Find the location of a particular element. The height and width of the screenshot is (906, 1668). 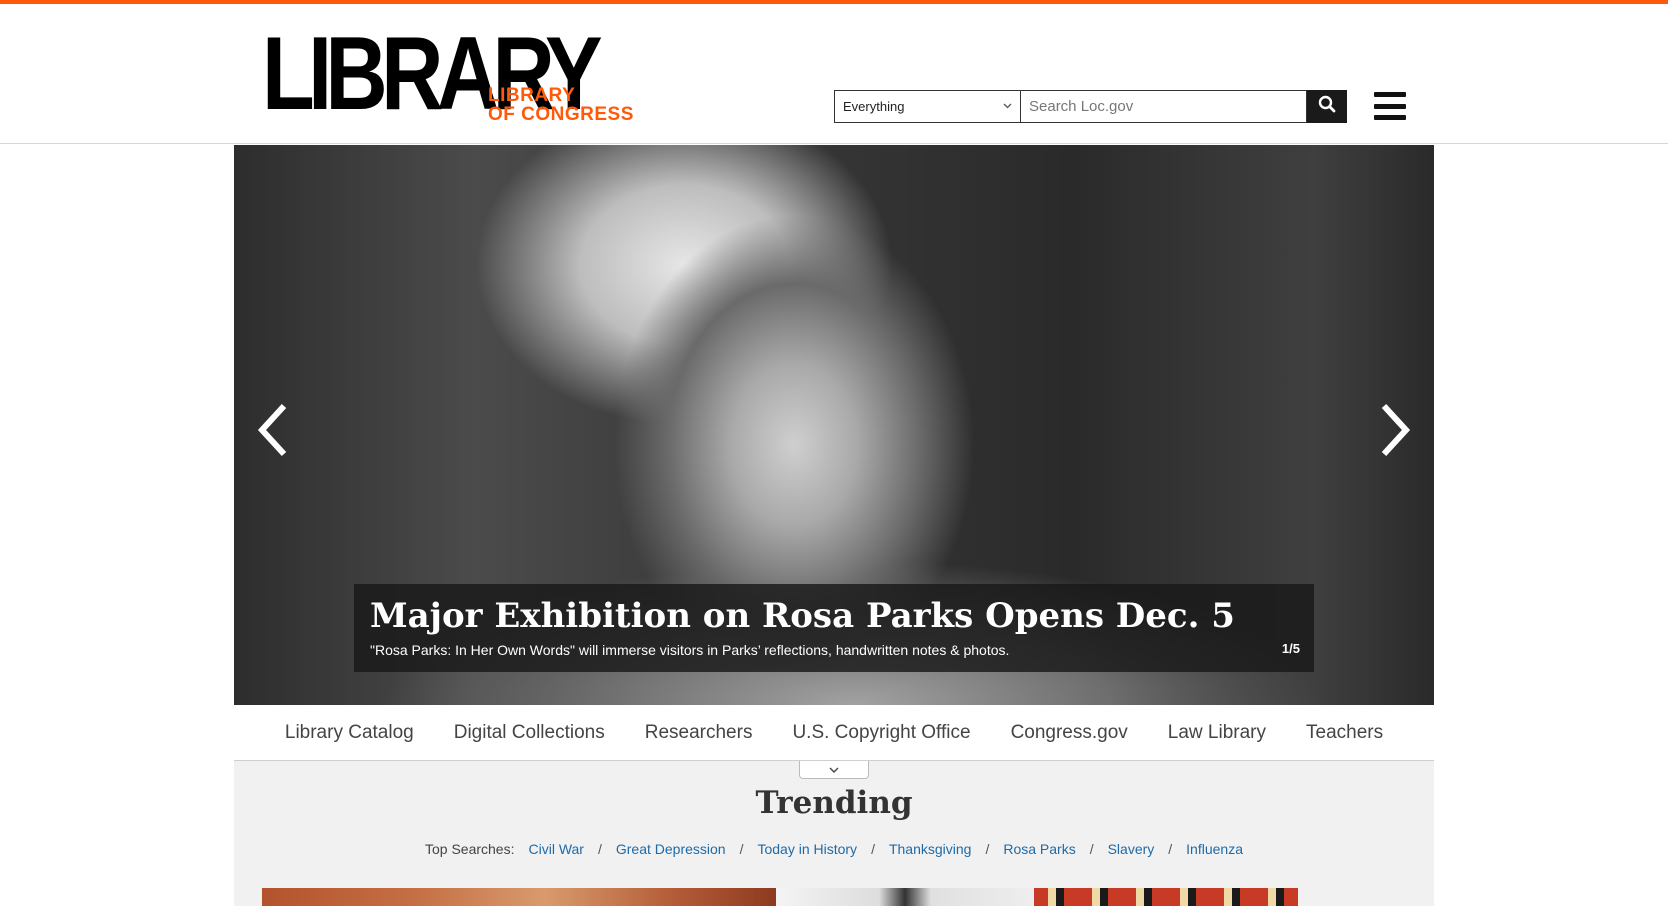

top-search-link: Civil War is located at coordinates (555, 849).